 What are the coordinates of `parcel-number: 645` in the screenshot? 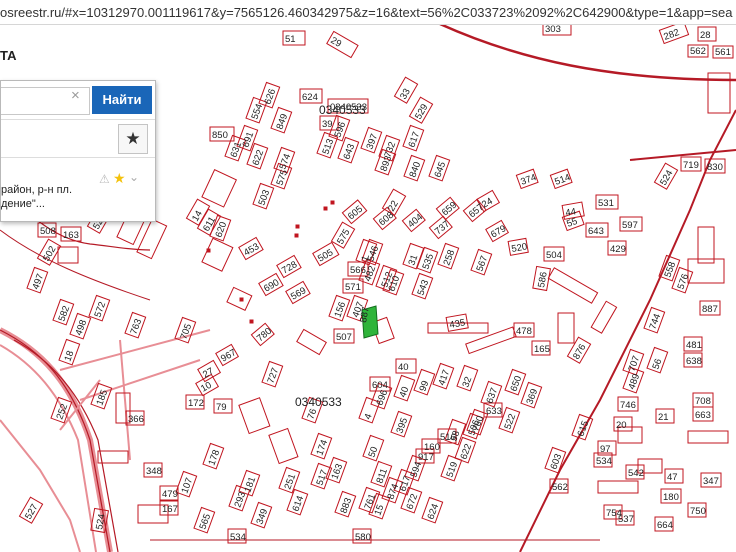 It's located at (440, 169).